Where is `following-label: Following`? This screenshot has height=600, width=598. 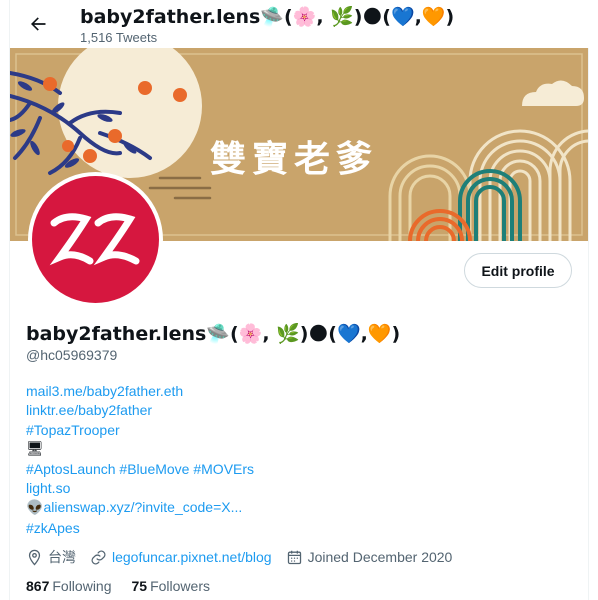
following-label: Following is located at coordinates (82, 586).